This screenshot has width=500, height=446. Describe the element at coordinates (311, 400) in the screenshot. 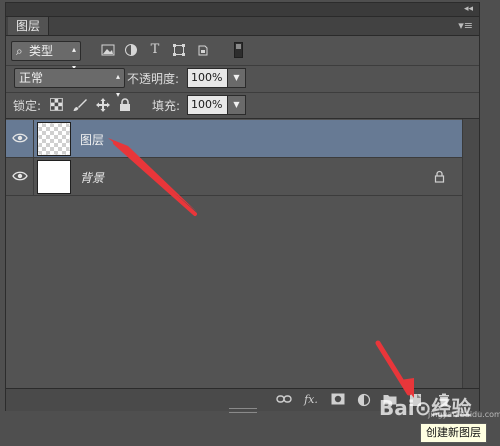

I see `layer-style-fx-button: fx.` at that location.